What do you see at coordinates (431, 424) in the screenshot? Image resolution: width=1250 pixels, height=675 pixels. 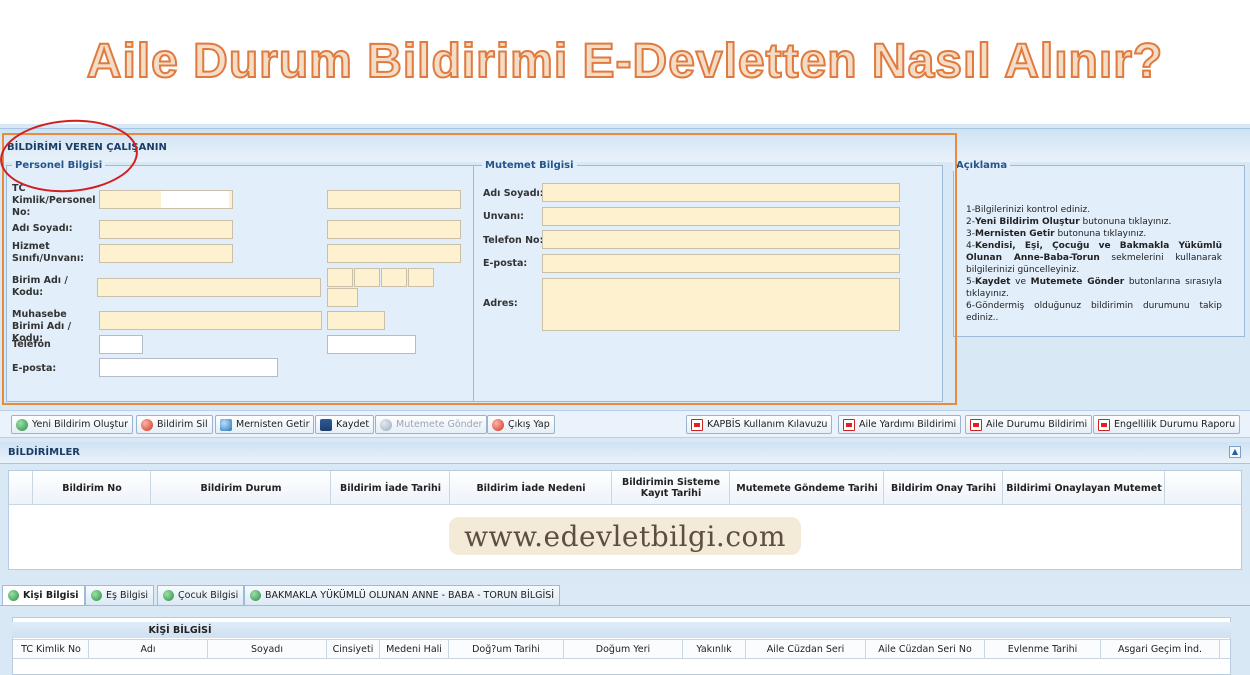 I see `mutemete-gonder-button: Mutemete Gönder` at bounding box center [431, 424].